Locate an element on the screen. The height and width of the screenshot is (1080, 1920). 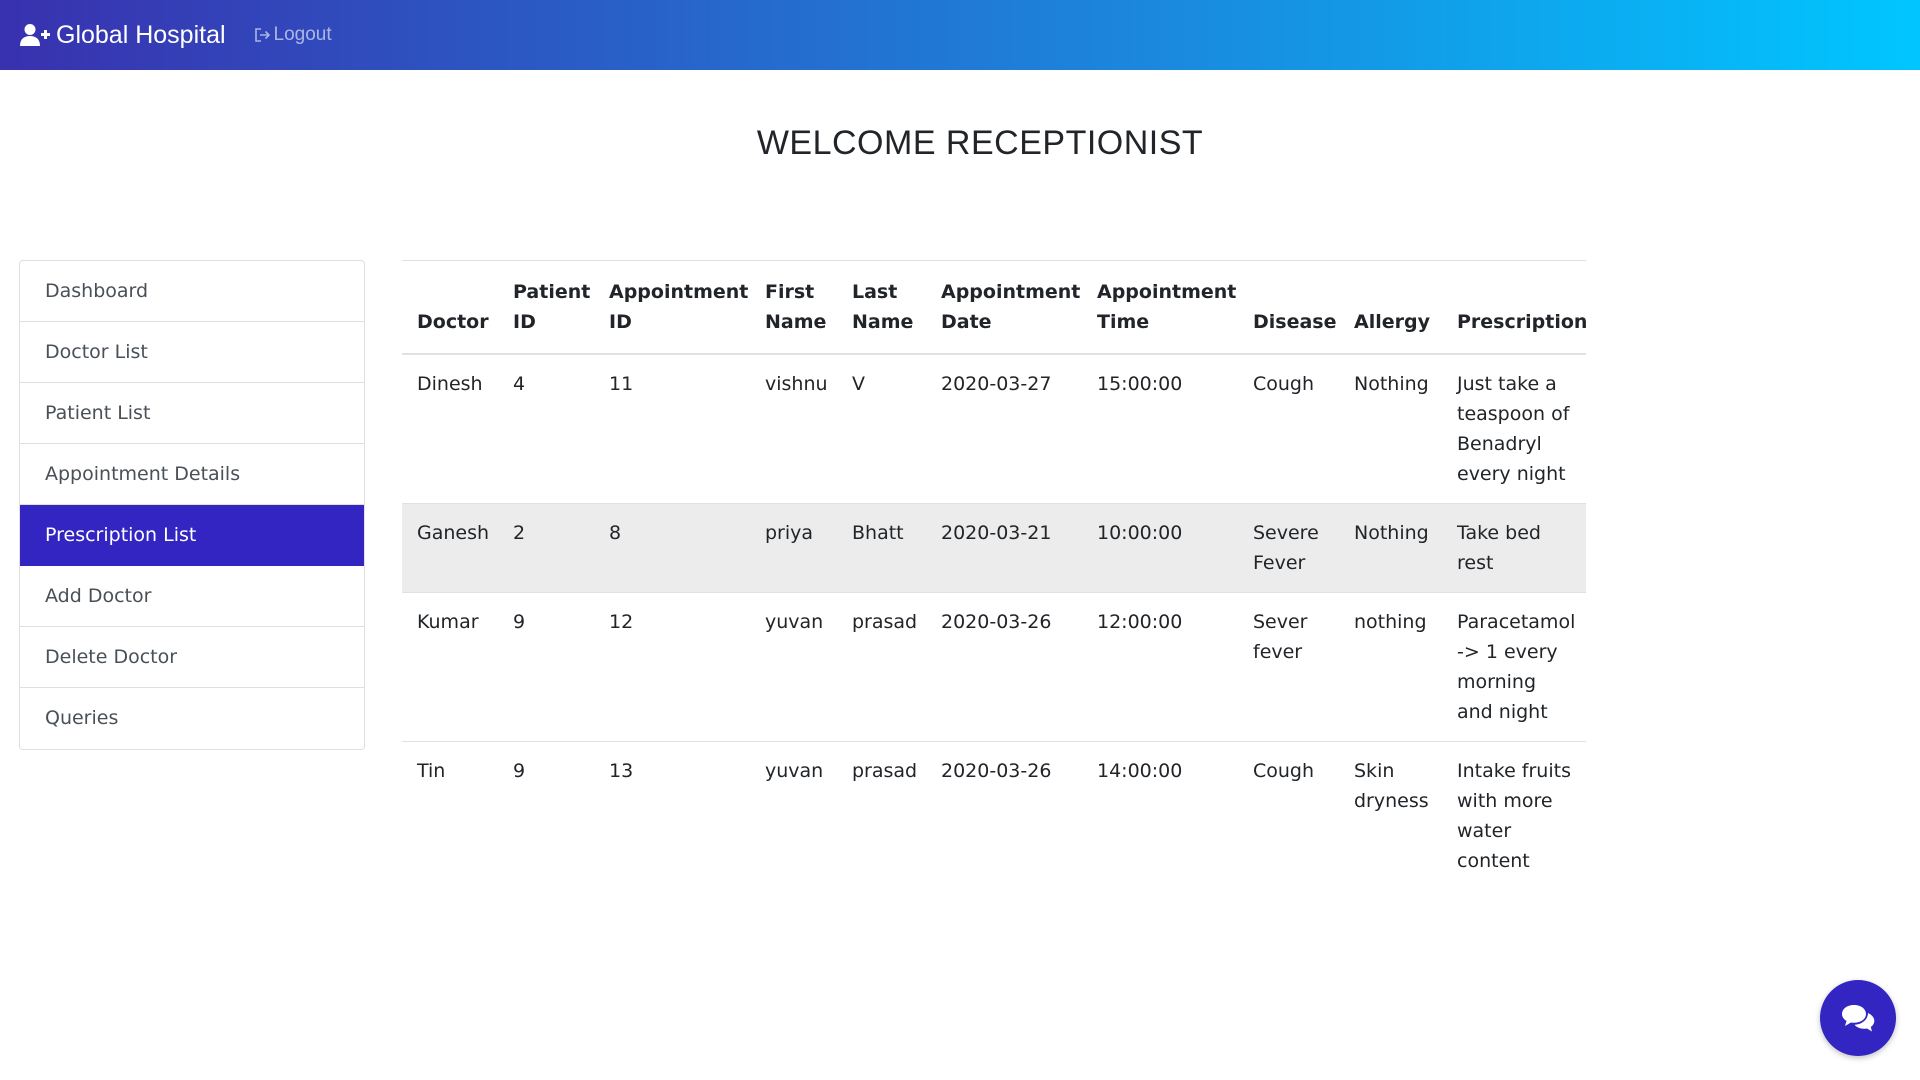
cell-last-name: V is located at coordinates (881, 428).